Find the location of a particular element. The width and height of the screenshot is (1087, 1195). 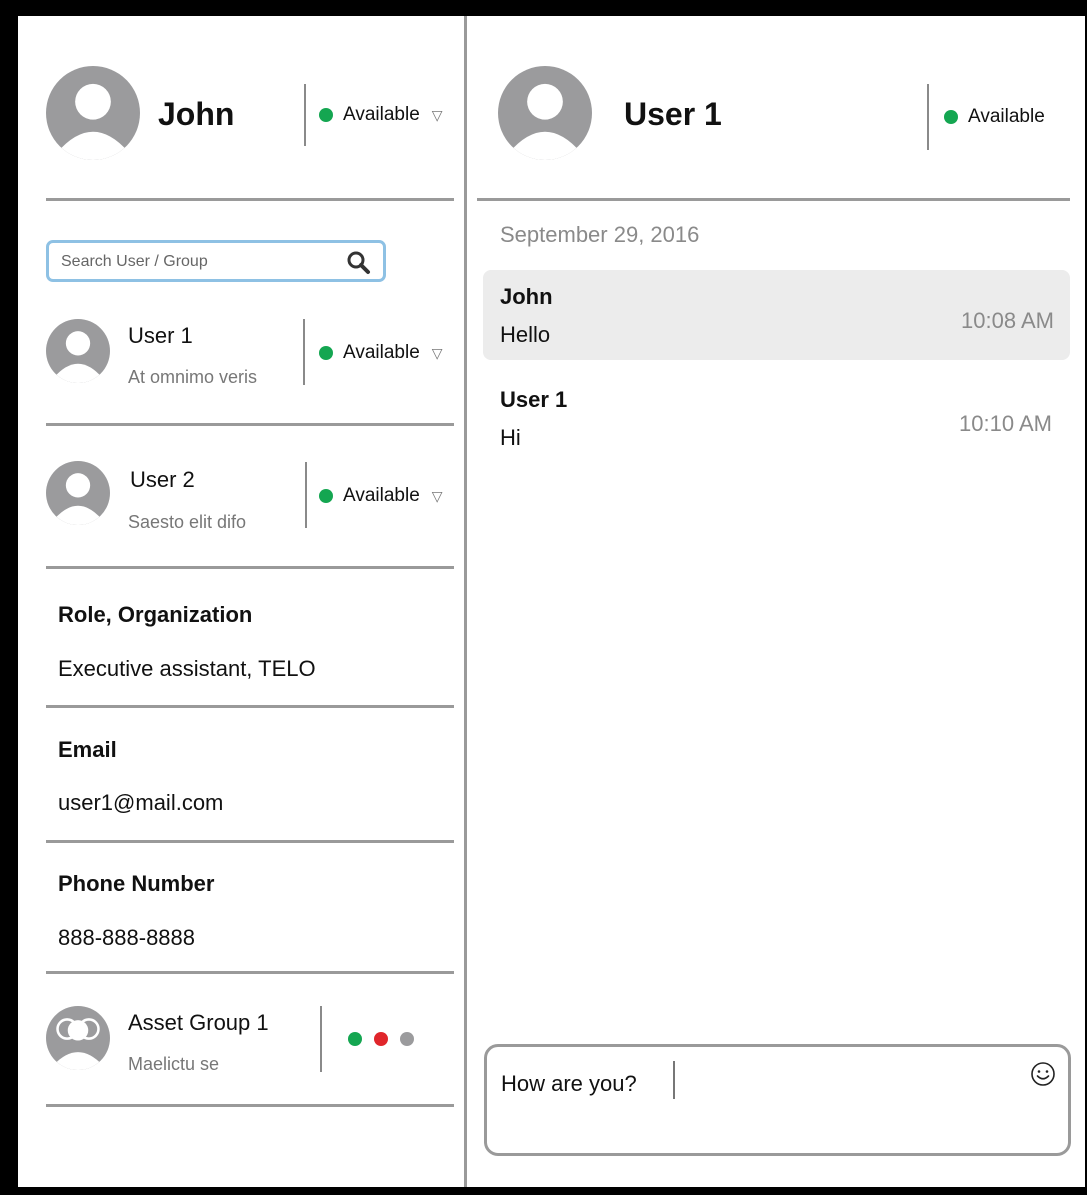

message-time: 10:10 AM is located at coordinates (1005, 423).